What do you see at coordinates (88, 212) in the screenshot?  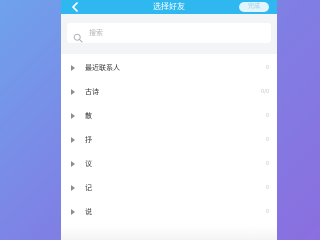 I see `group-name: 说` at bounding box center [88, 212].